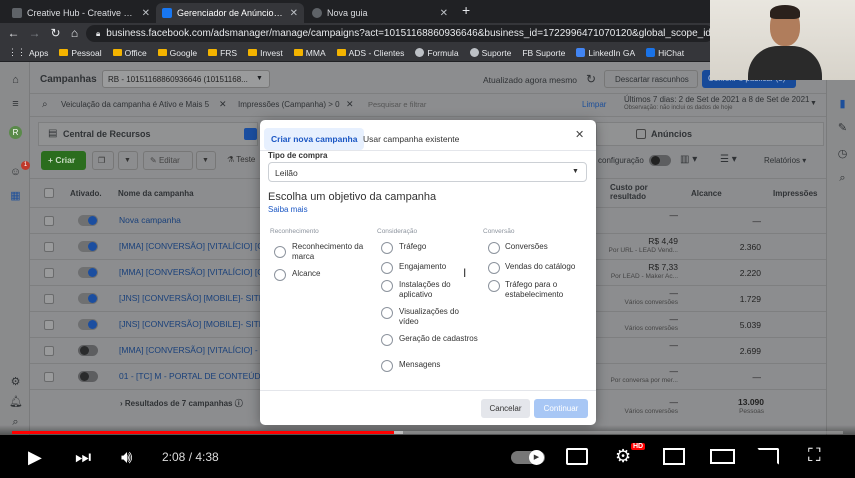 This screenshot has width=855, height=478. What do you see at coordinates (222, 53) in the screenshot?
I see `bookmark-frs: FRS` at bounding box center [222, 53].